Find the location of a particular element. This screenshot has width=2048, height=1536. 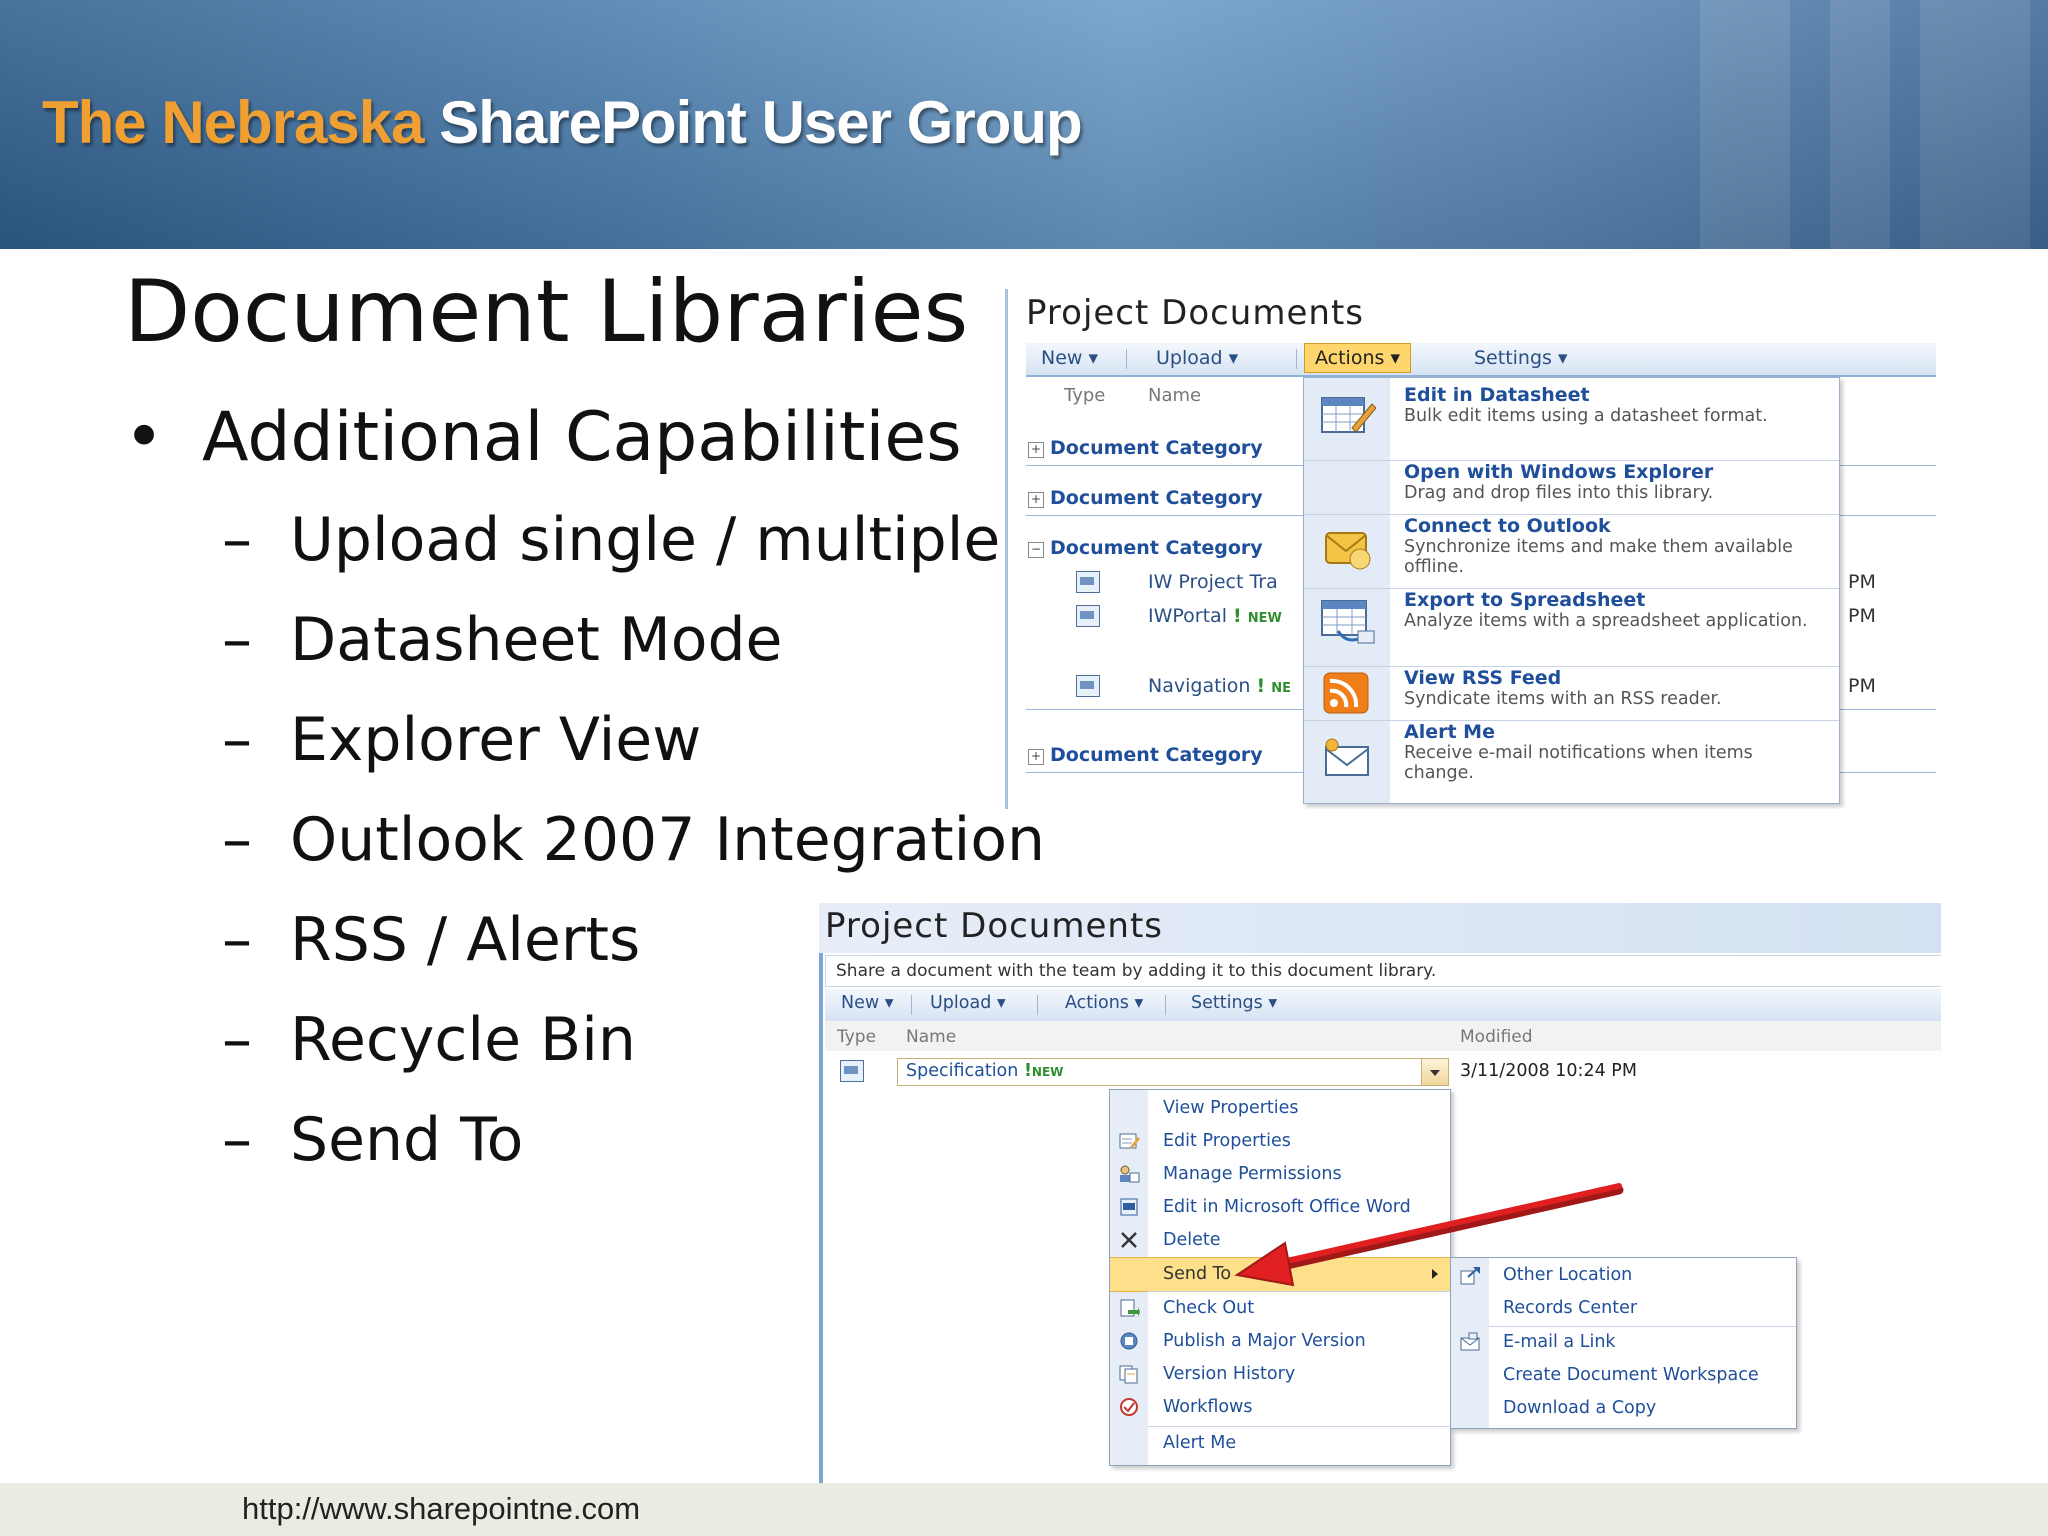

footer-bar: http://www.sharepointne.com is located at coordinates (1024, 1509).